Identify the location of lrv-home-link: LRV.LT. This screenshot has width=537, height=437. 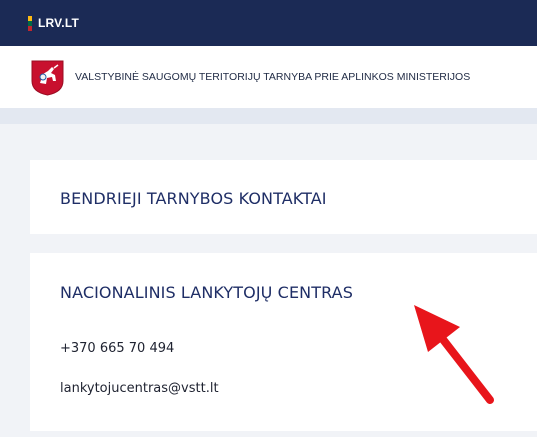
(58, 23).